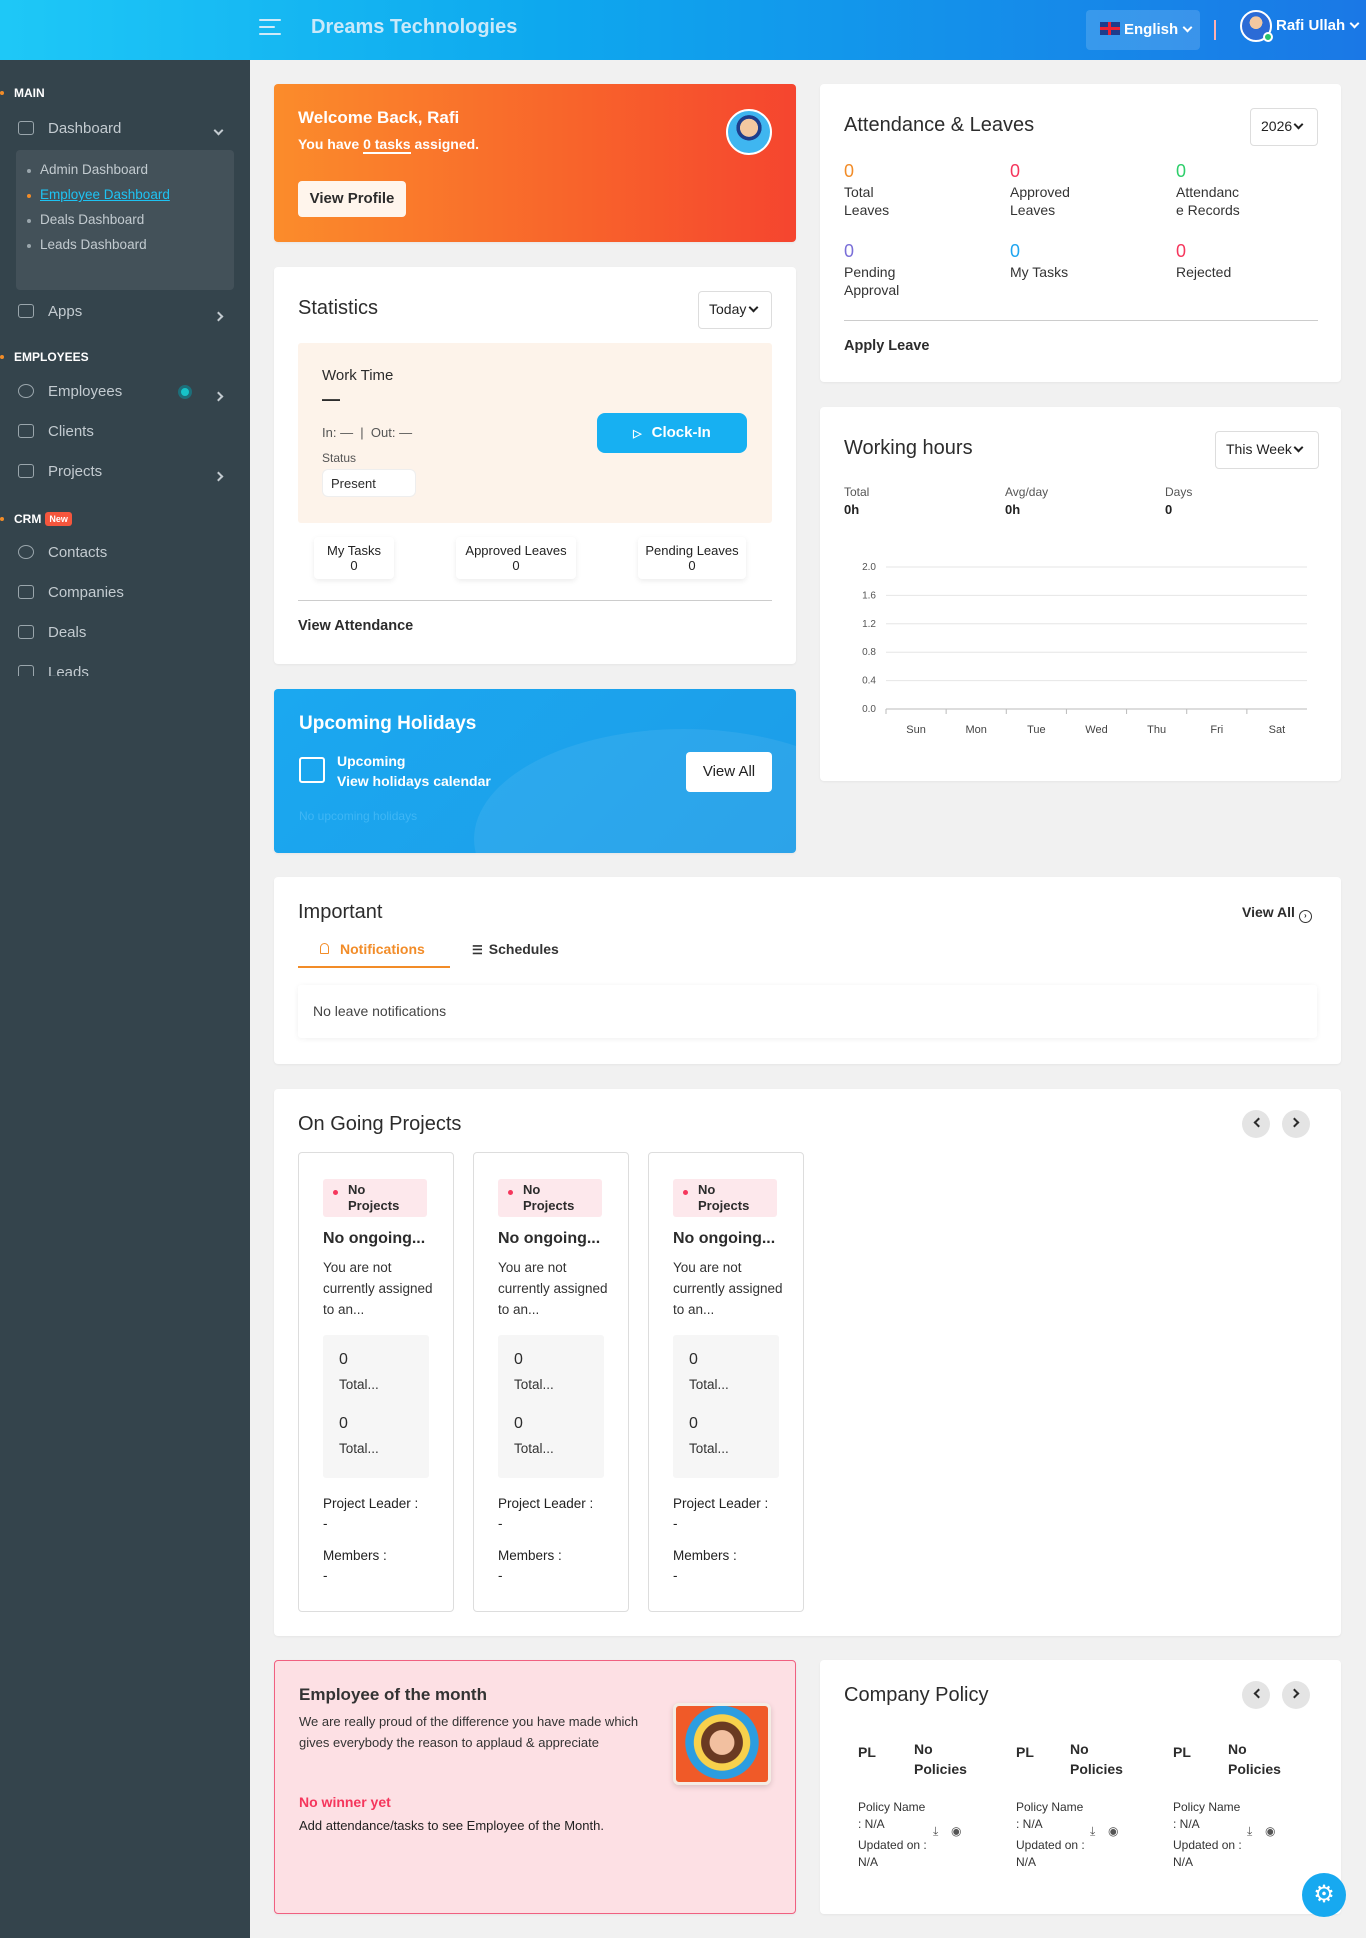  Describe the element at coordinates (1203, 261) in the screenshot. I see `rejected-stat: 0 Rejected` at that location.